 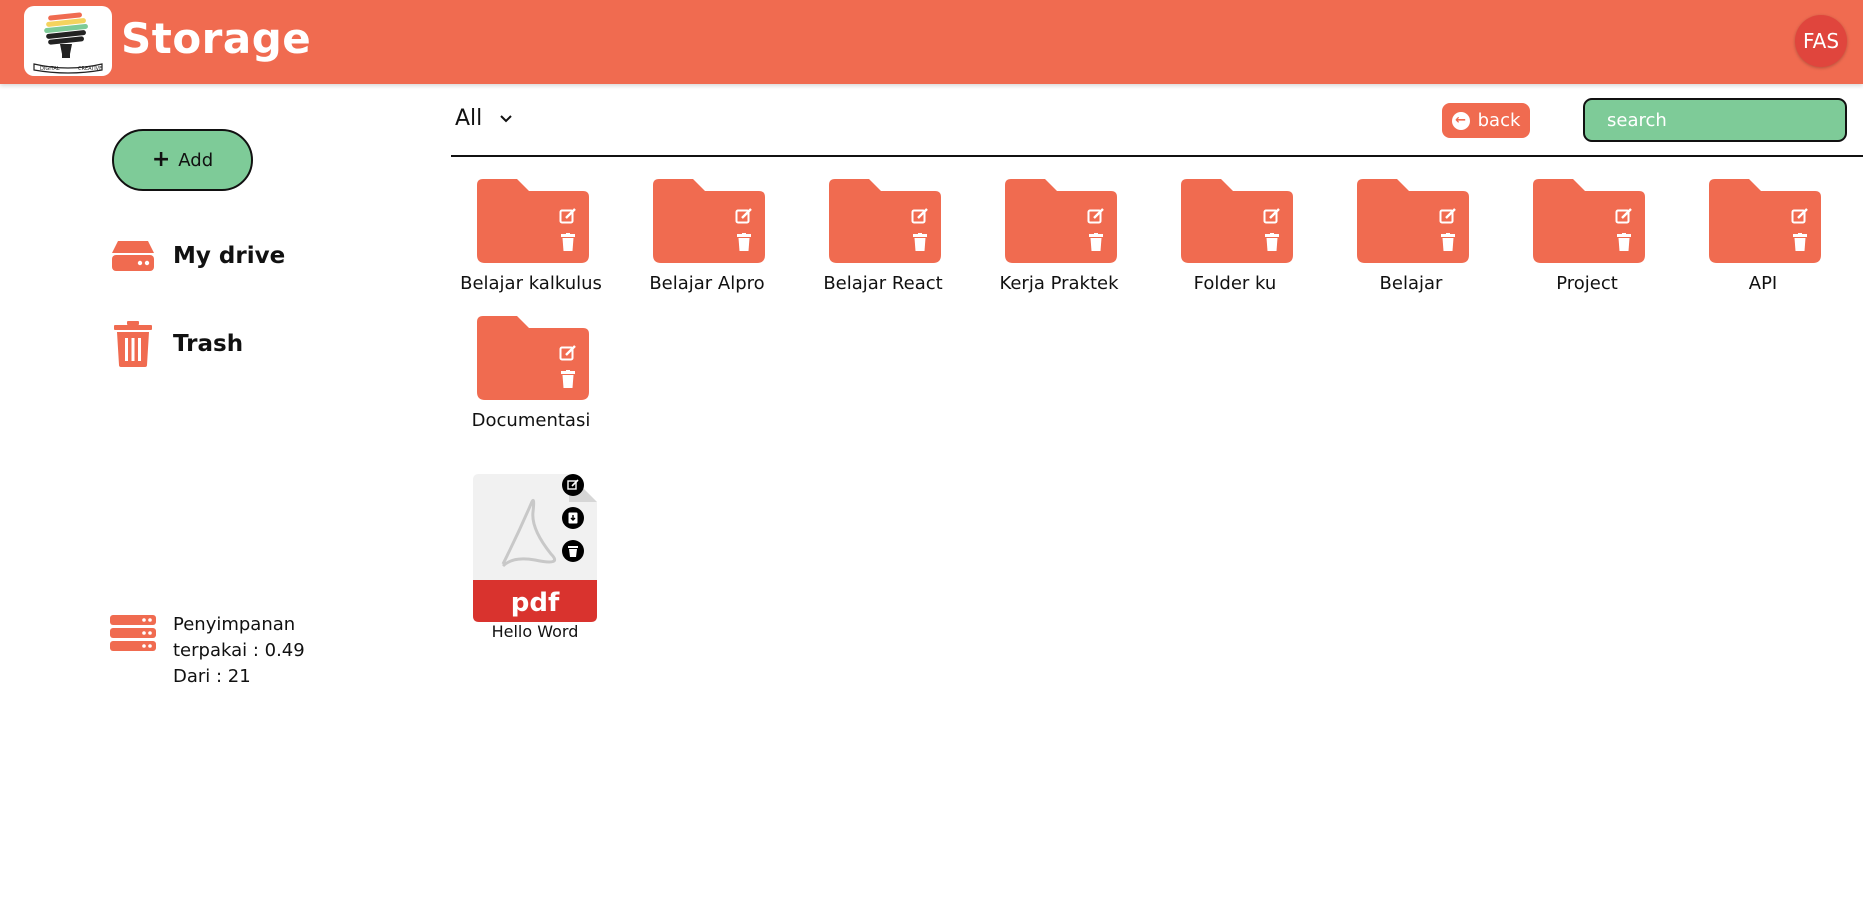 I want to click on folder-item: Folder ku, so click(x=1235, y=239).